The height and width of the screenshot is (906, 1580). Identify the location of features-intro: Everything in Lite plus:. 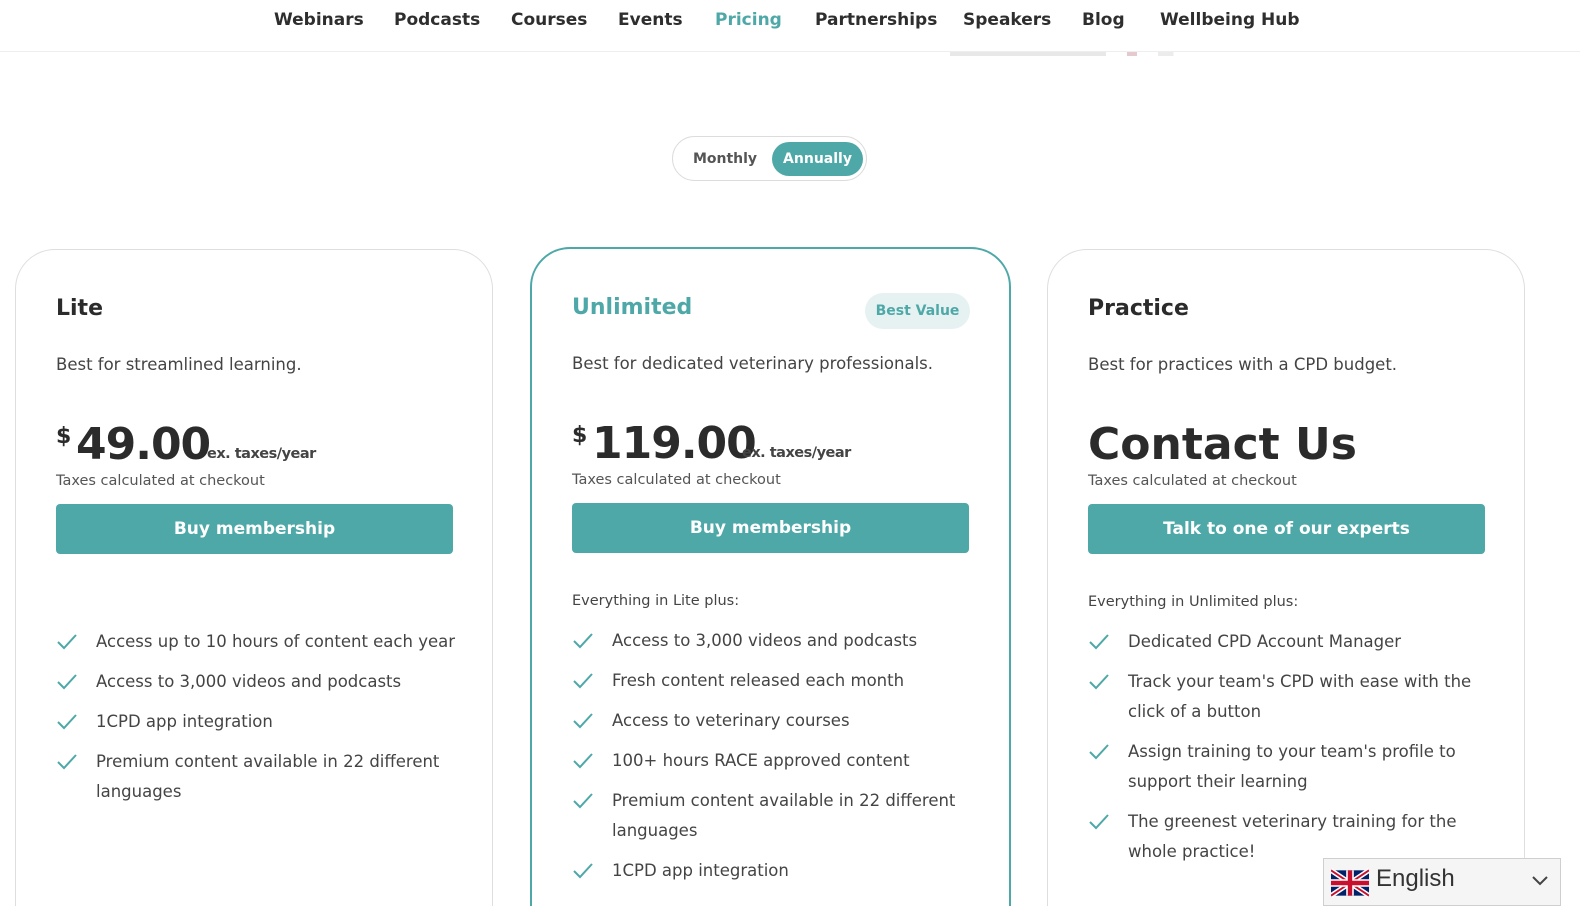
(656, 601).